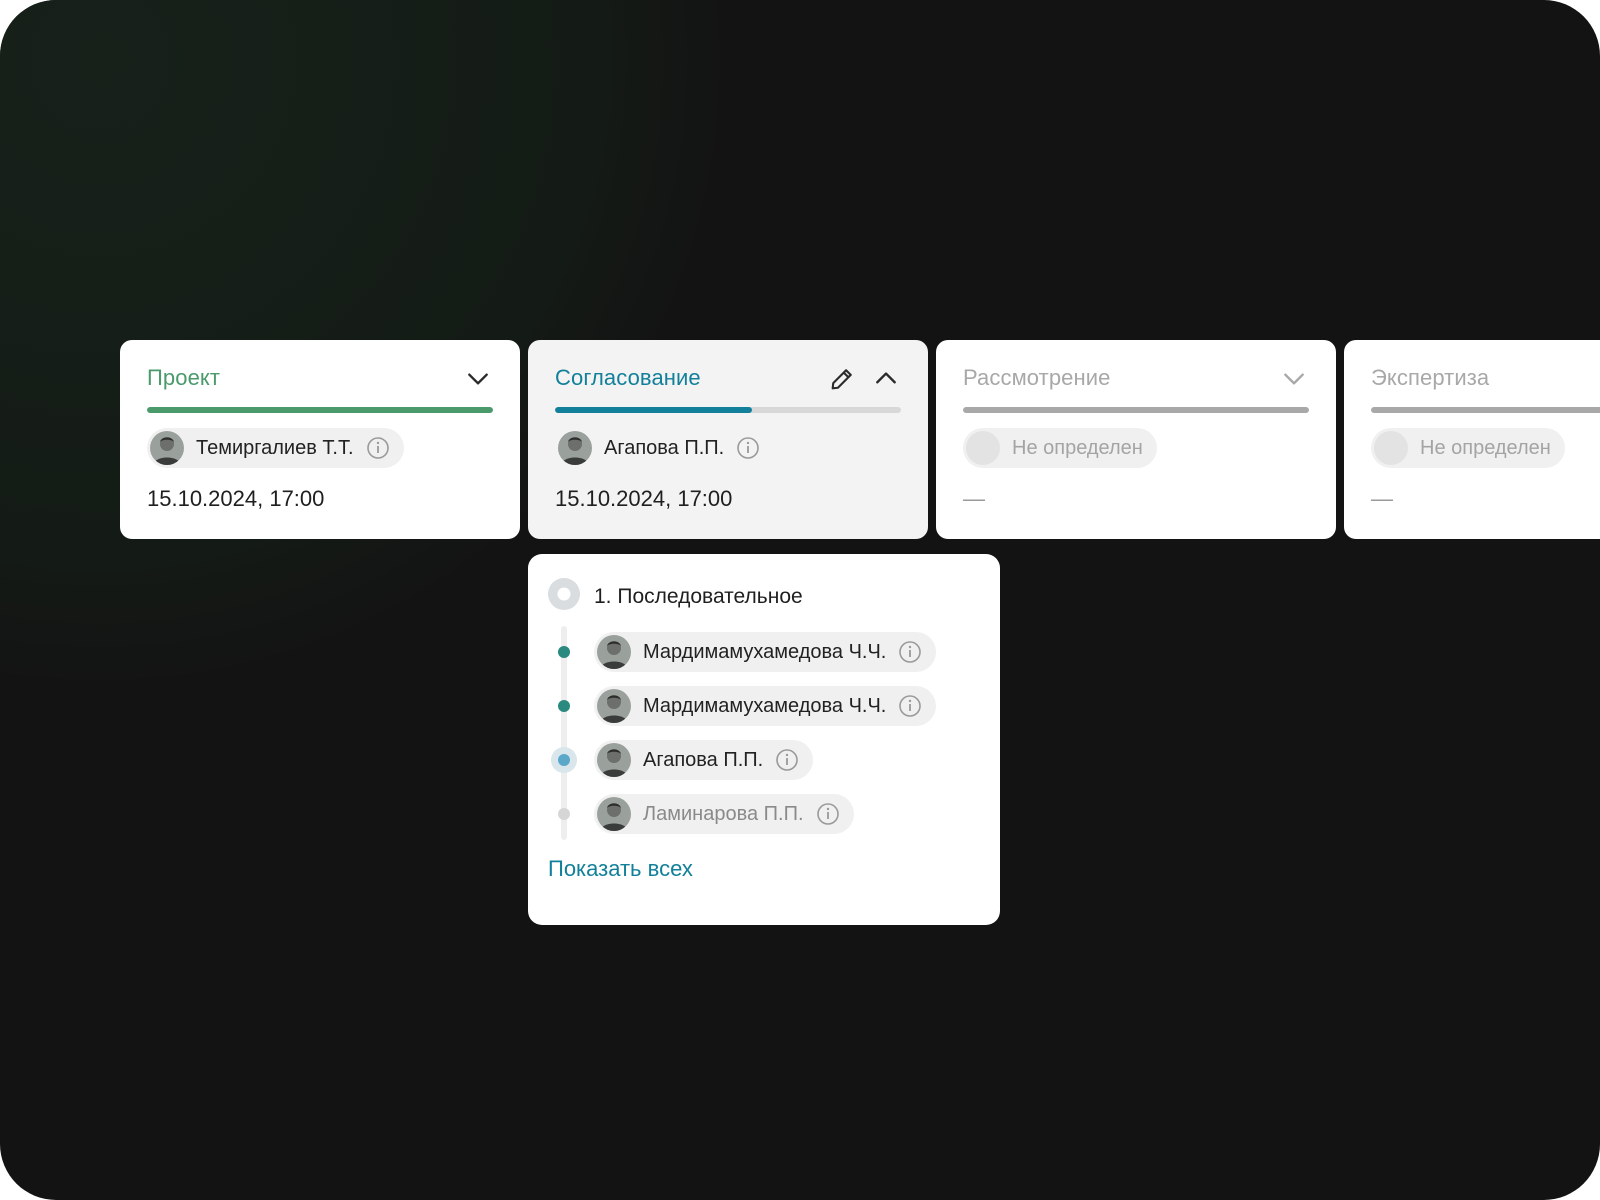 This screenshot has width=1600, height=1200. I want to click on route-header: 1. Последовательное, so click(675, 596).